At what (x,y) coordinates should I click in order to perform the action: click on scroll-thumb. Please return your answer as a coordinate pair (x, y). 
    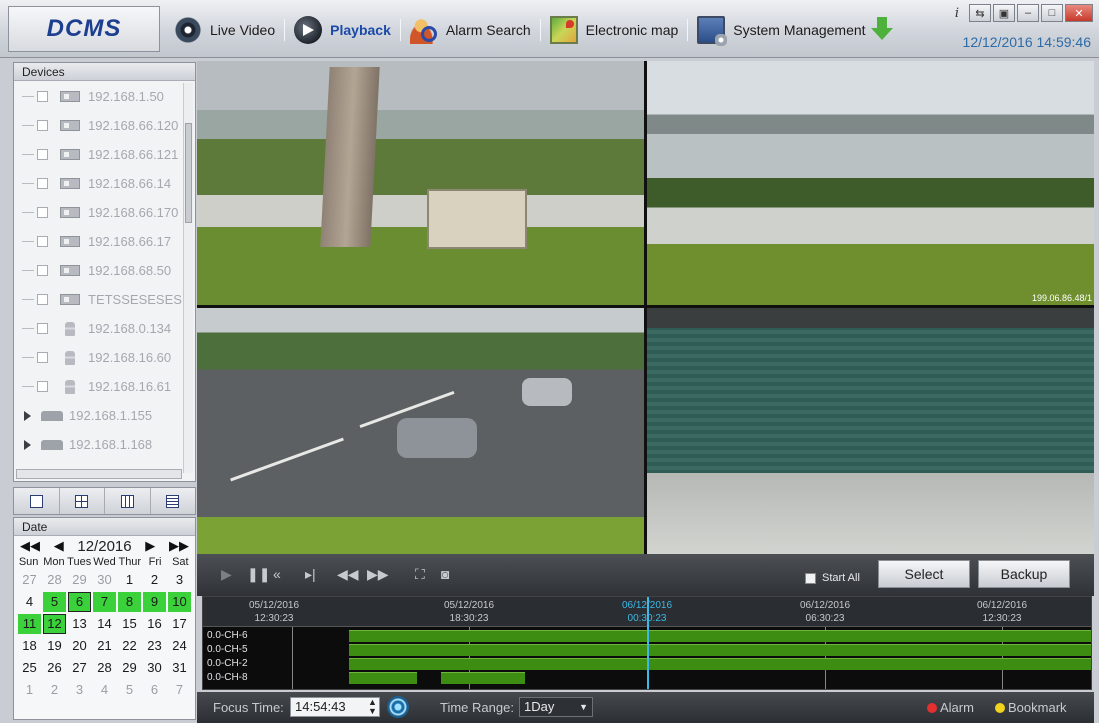
    Looking at the image, I should click on (188, 173).